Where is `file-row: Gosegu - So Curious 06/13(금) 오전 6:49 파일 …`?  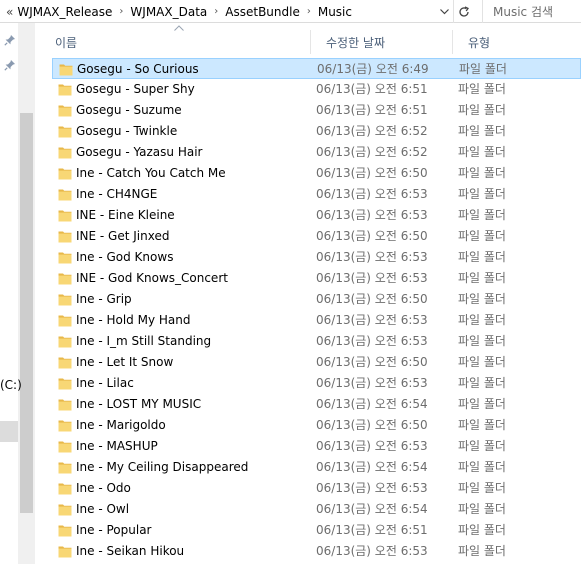
file-row: Gosegu - So Curious 06/13(금) 오전 6:49 파일 … is located at coordinates (316, 68).